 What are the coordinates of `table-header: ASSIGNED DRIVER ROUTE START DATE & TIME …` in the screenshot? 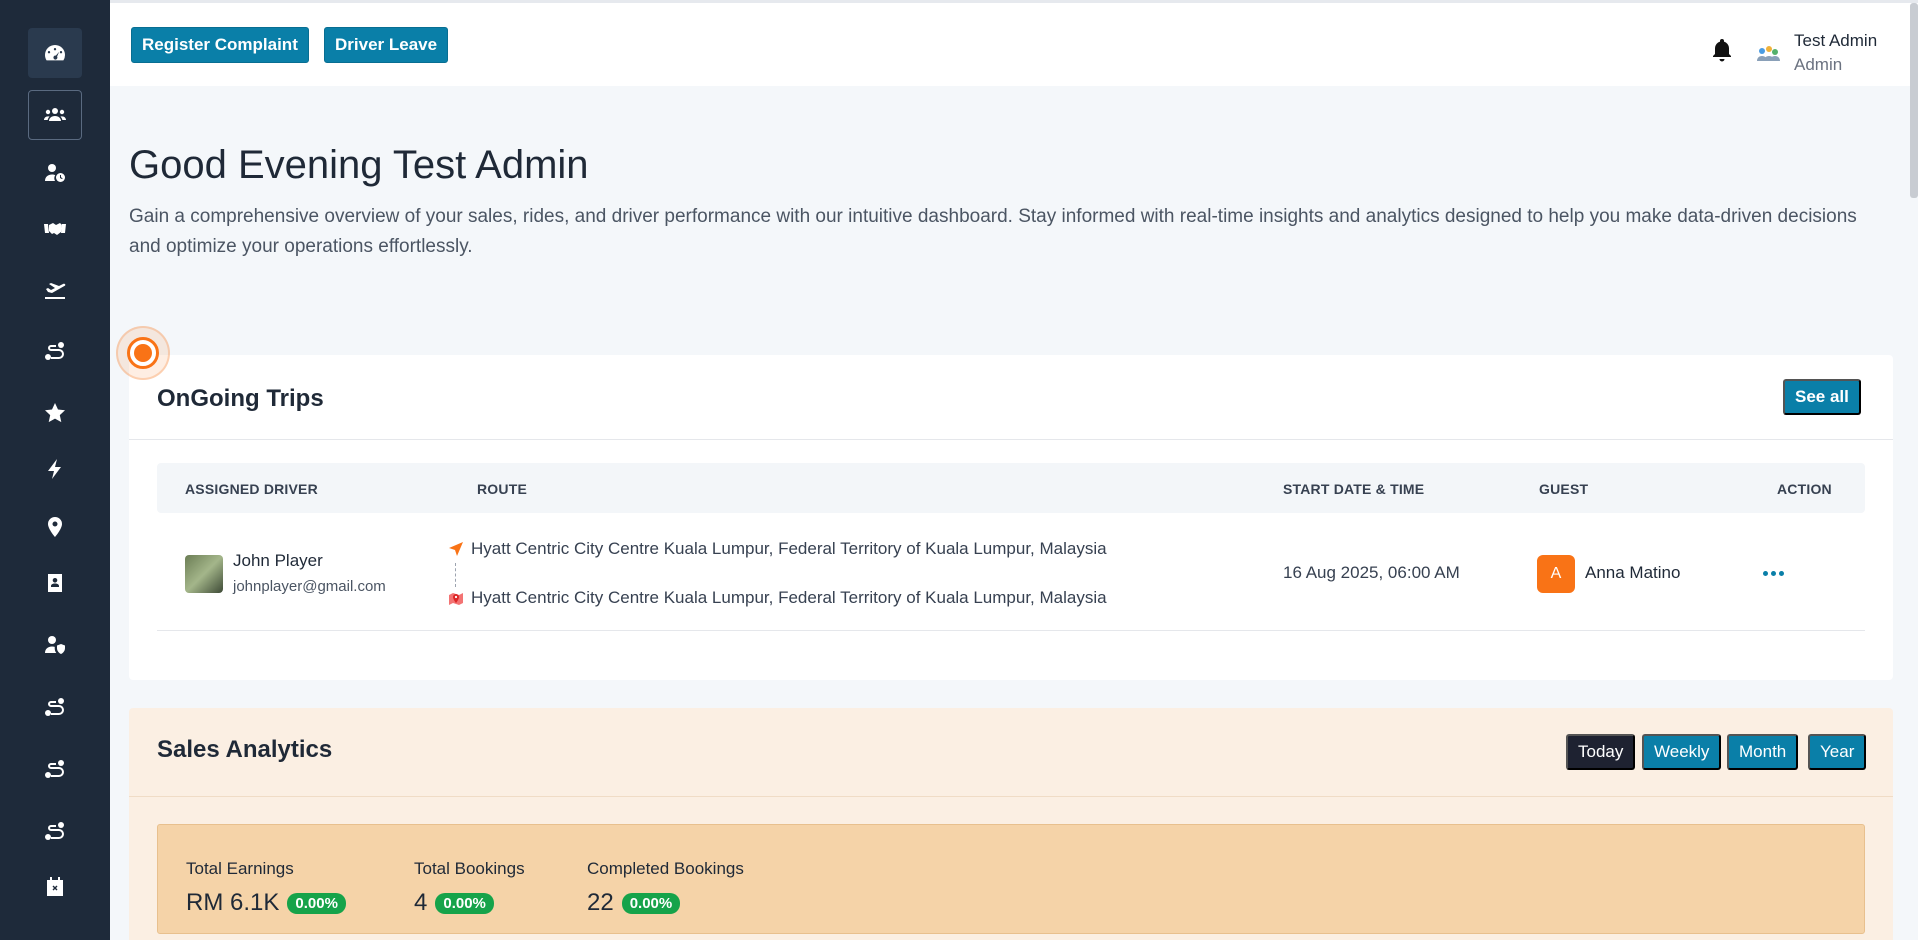 It's located at (1011, 488).